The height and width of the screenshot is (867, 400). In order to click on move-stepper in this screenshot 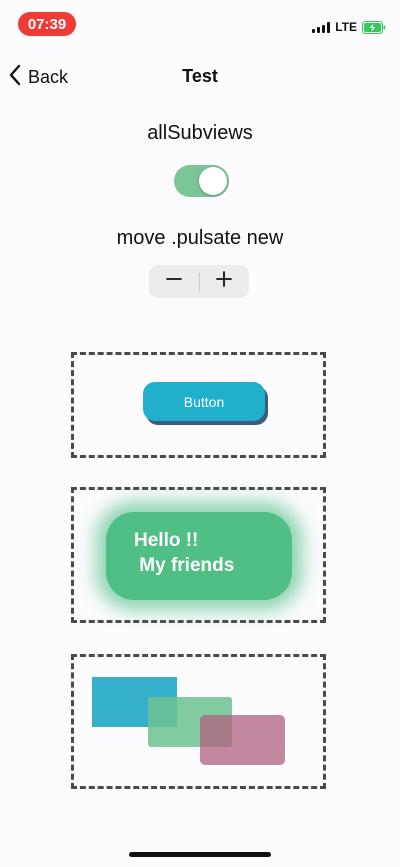, I will do `click(199, 281)`.